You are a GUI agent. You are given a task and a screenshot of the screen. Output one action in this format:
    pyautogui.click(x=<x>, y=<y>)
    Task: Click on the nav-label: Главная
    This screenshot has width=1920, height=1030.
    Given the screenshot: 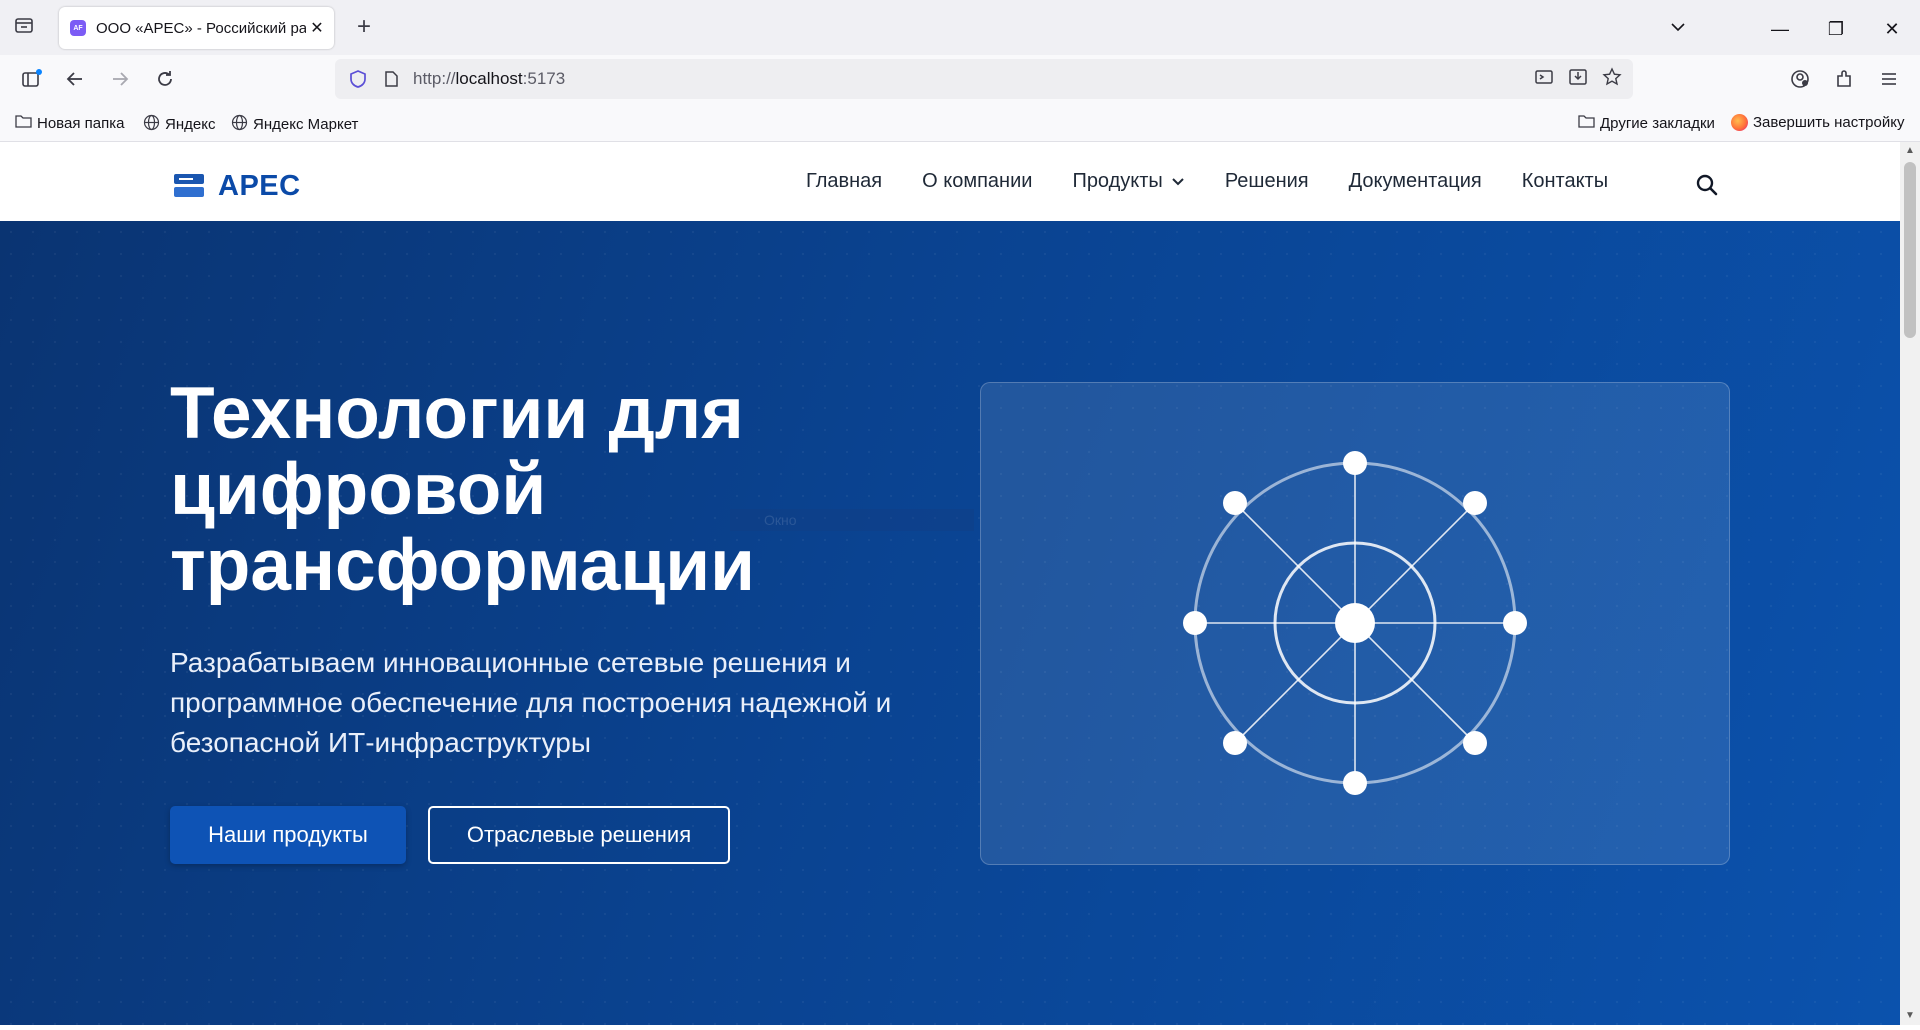 What is the action you would take?
    pyautogui.click(x=844, y=181)
    